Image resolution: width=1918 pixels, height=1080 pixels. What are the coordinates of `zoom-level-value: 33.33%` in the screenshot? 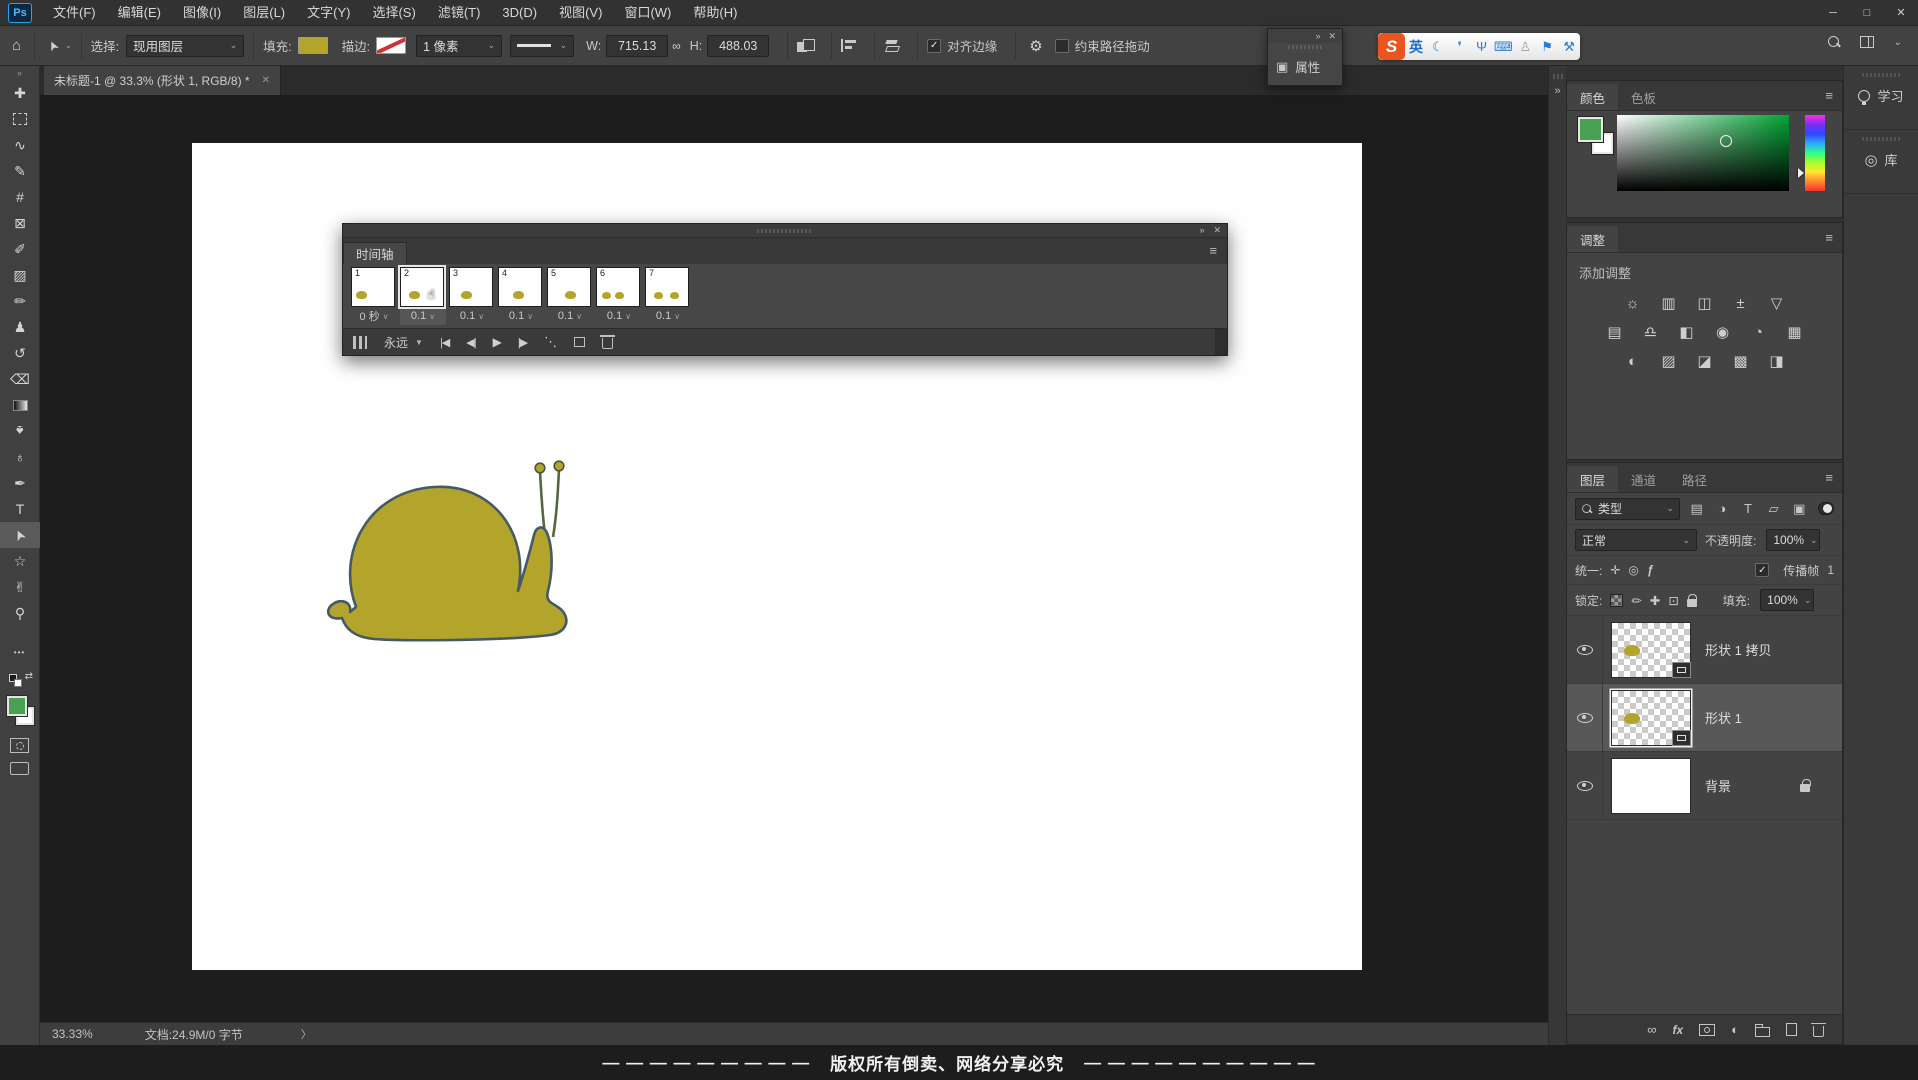 It's located at (72, 1034).